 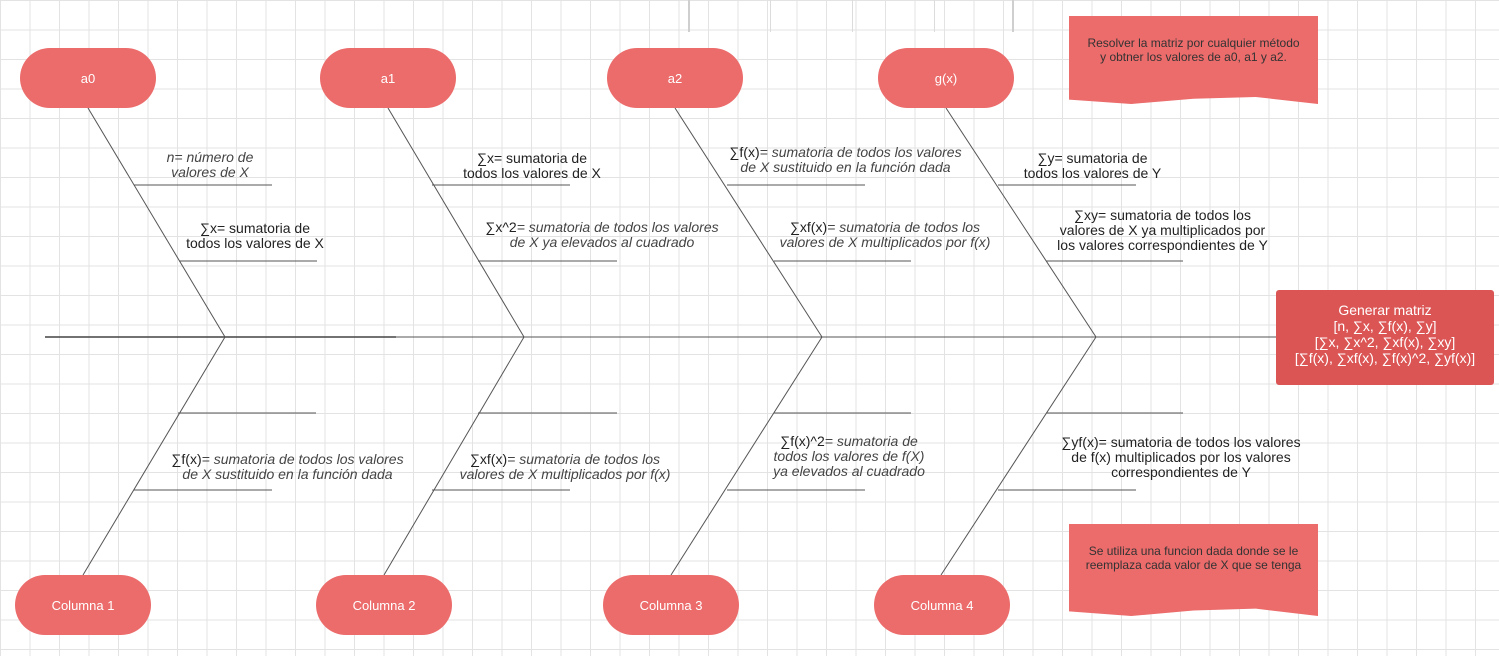 What do you see at coordinates (1046, 158) in the screenshot?
I see `subcause-symbol: ∑y` at bounding box center [1046, 158].